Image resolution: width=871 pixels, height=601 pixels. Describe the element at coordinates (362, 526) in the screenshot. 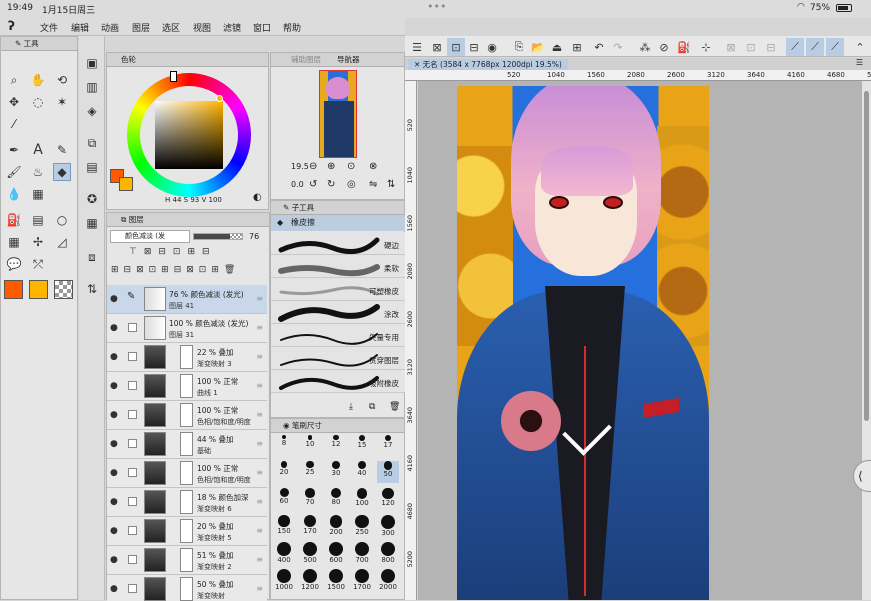

I see `brush-size-option: 250` at that location.